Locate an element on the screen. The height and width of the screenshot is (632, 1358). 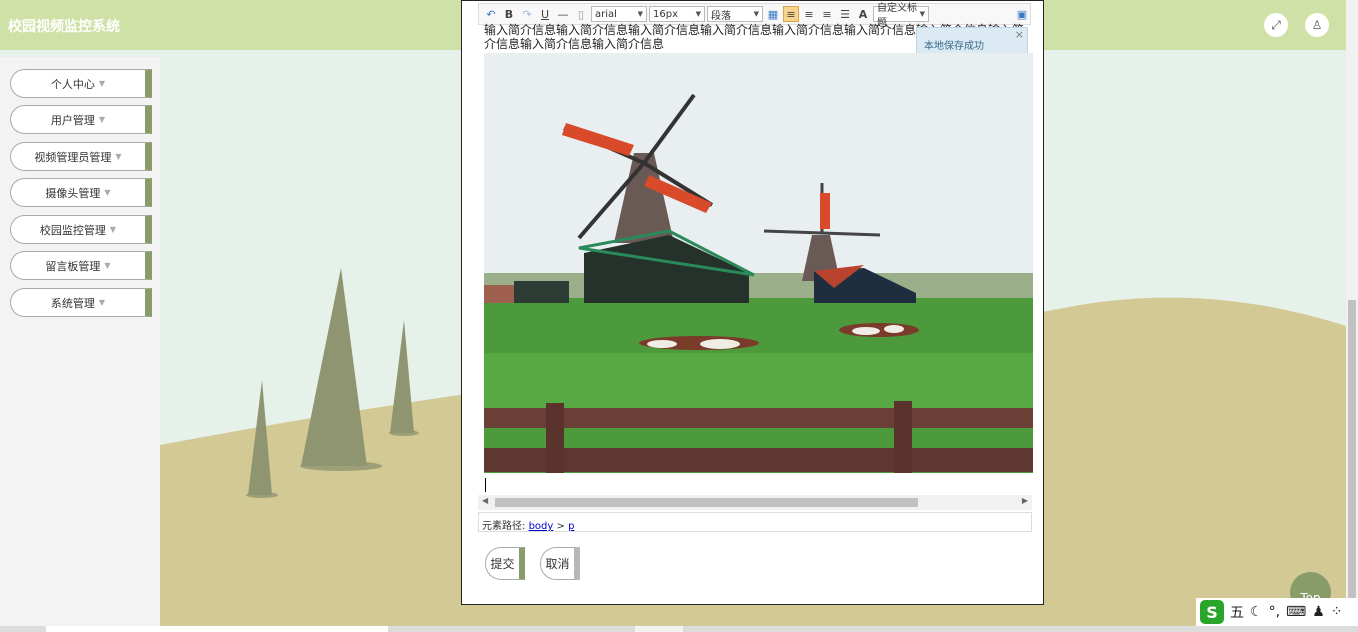
user-button: ♙ is located at coordinates (1317, 25).